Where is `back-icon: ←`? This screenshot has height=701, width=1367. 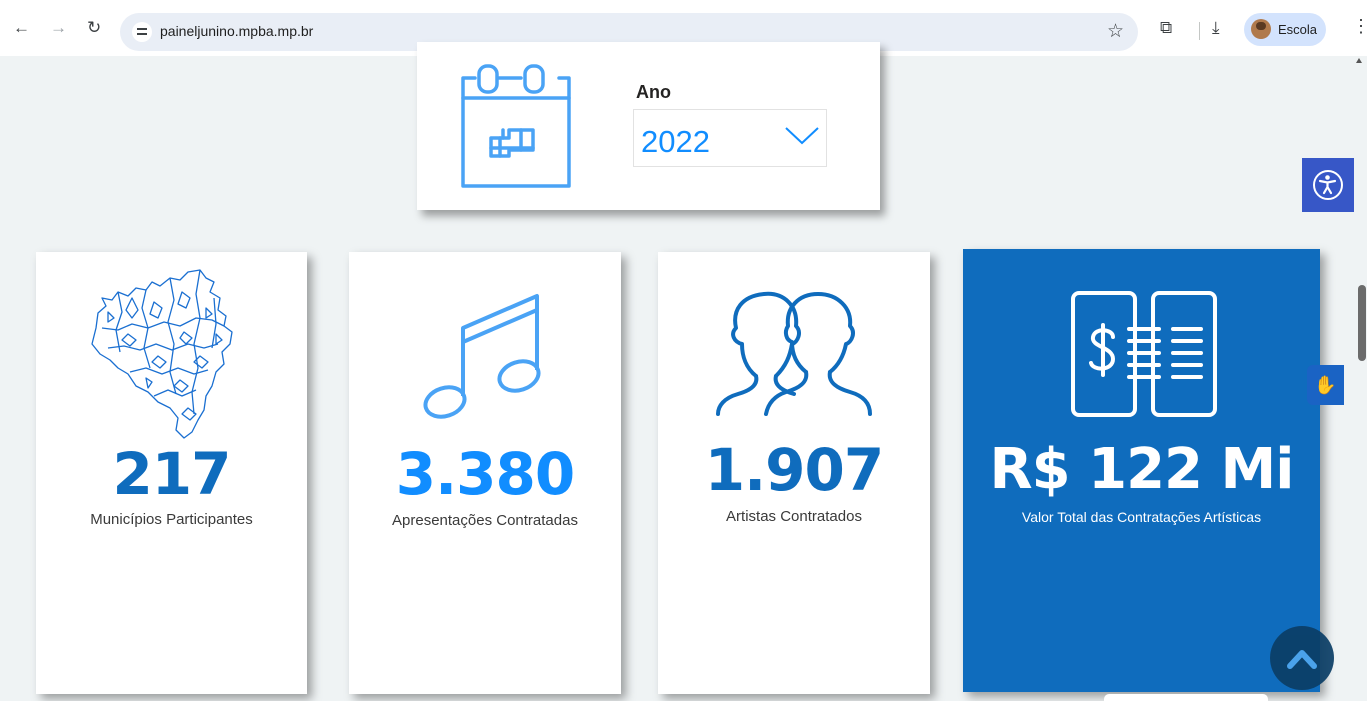
back-icon: ← is located at coordinates (21, 28).